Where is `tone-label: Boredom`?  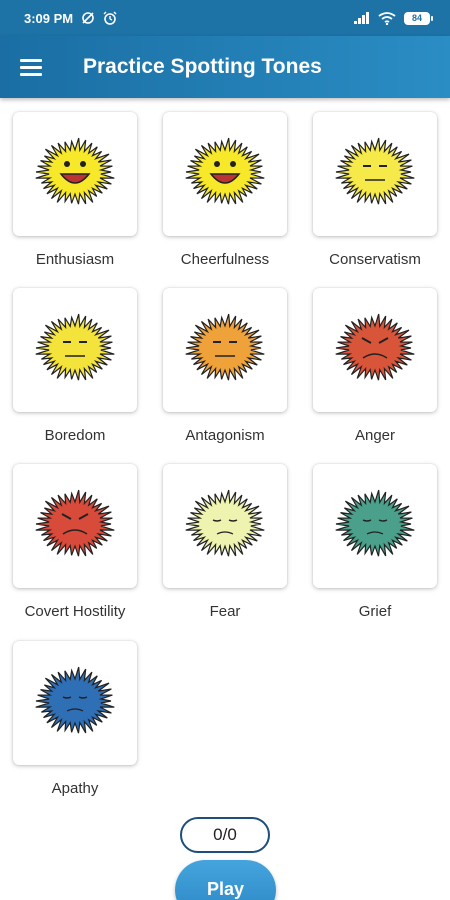 tone-label: Boredom is located at coordinates (75, 435).